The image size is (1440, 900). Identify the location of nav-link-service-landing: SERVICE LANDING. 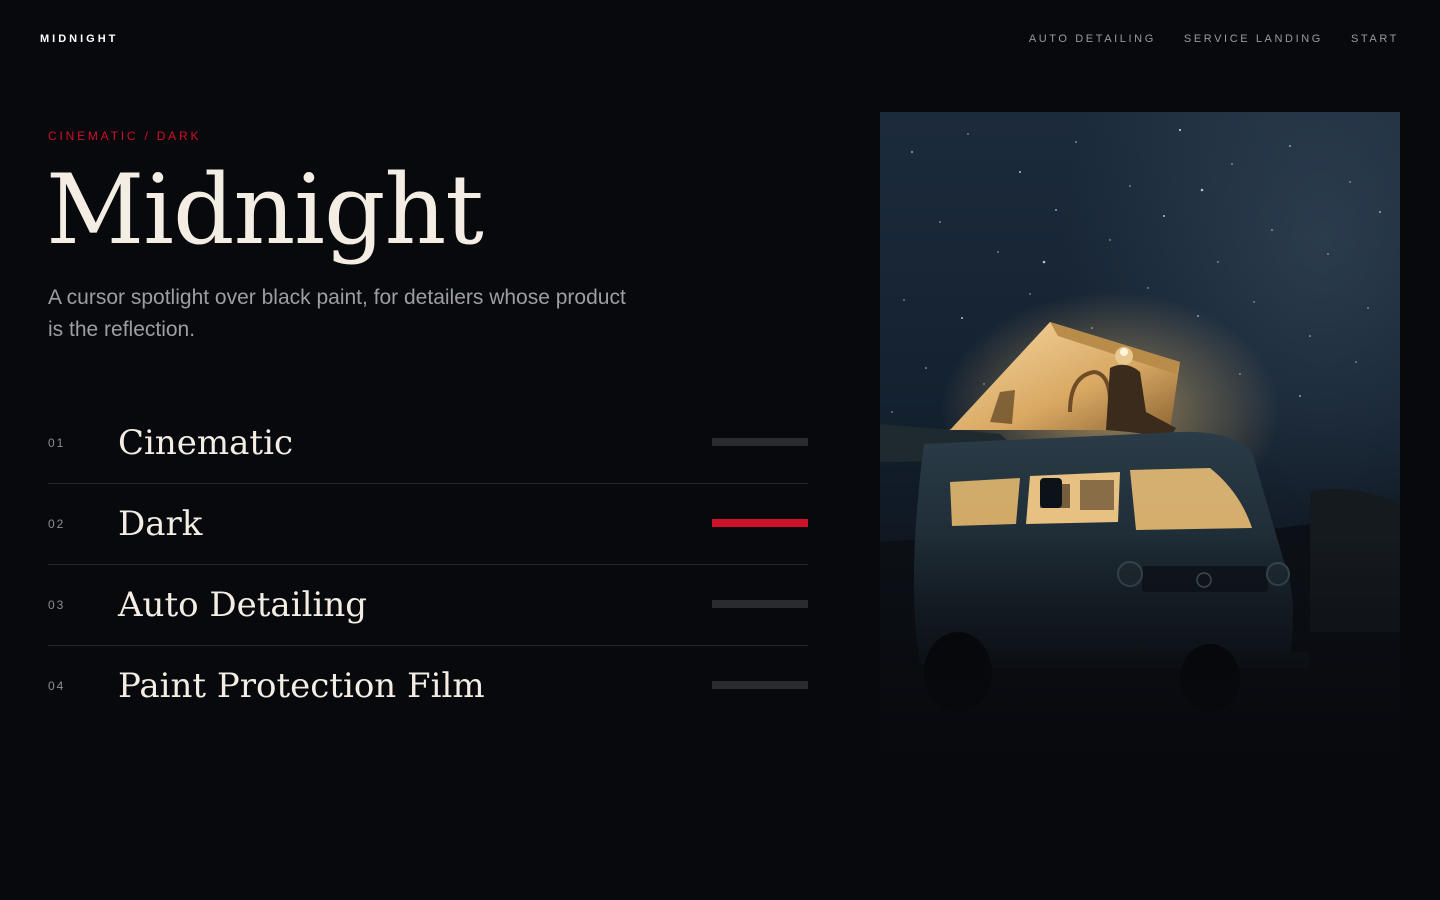
(1253, 39).